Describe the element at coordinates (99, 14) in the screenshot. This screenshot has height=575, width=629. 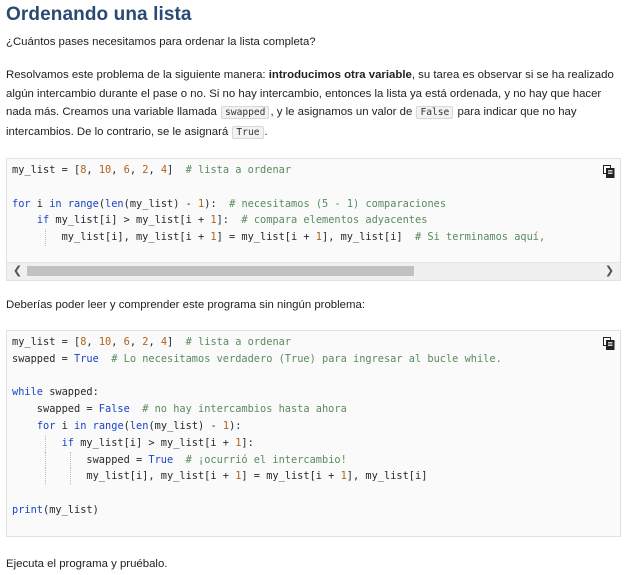
I see `page-title: Ordenando una lista` at that location.